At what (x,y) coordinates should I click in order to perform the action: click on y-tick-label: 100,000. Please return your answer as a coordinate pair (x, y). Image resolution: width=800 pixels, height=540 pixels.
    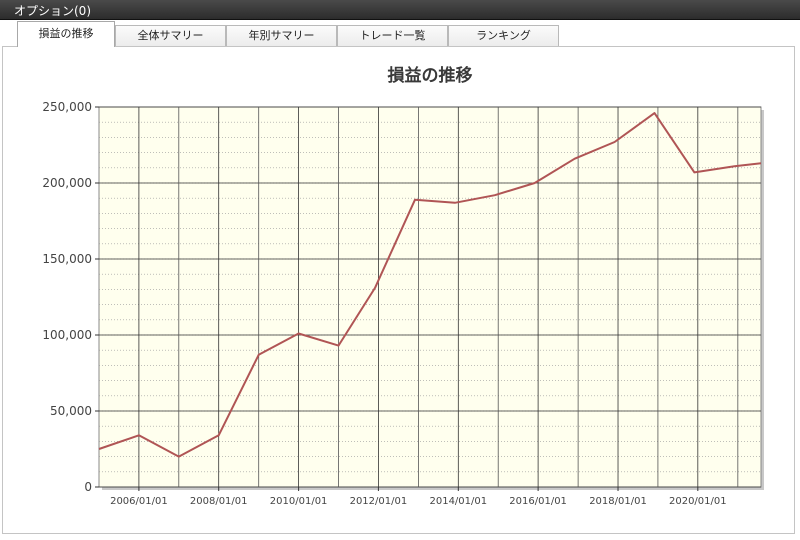
    Looking at the image, I should click on (67, 335).